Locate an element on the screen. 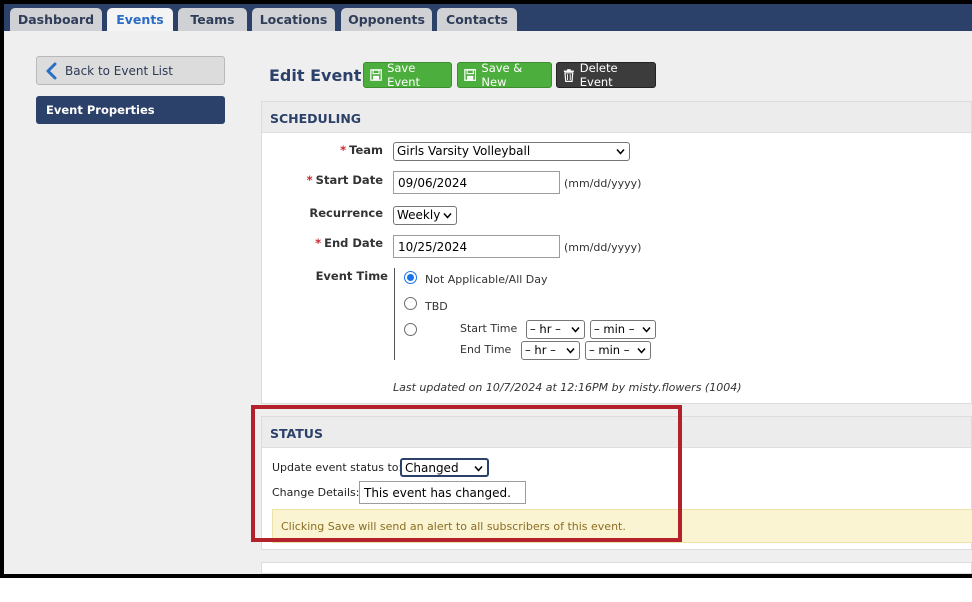 Image resolution: width=972 pixels, height=602 pixels. save-event-label: Save Event is located at coordinates (404, 75).